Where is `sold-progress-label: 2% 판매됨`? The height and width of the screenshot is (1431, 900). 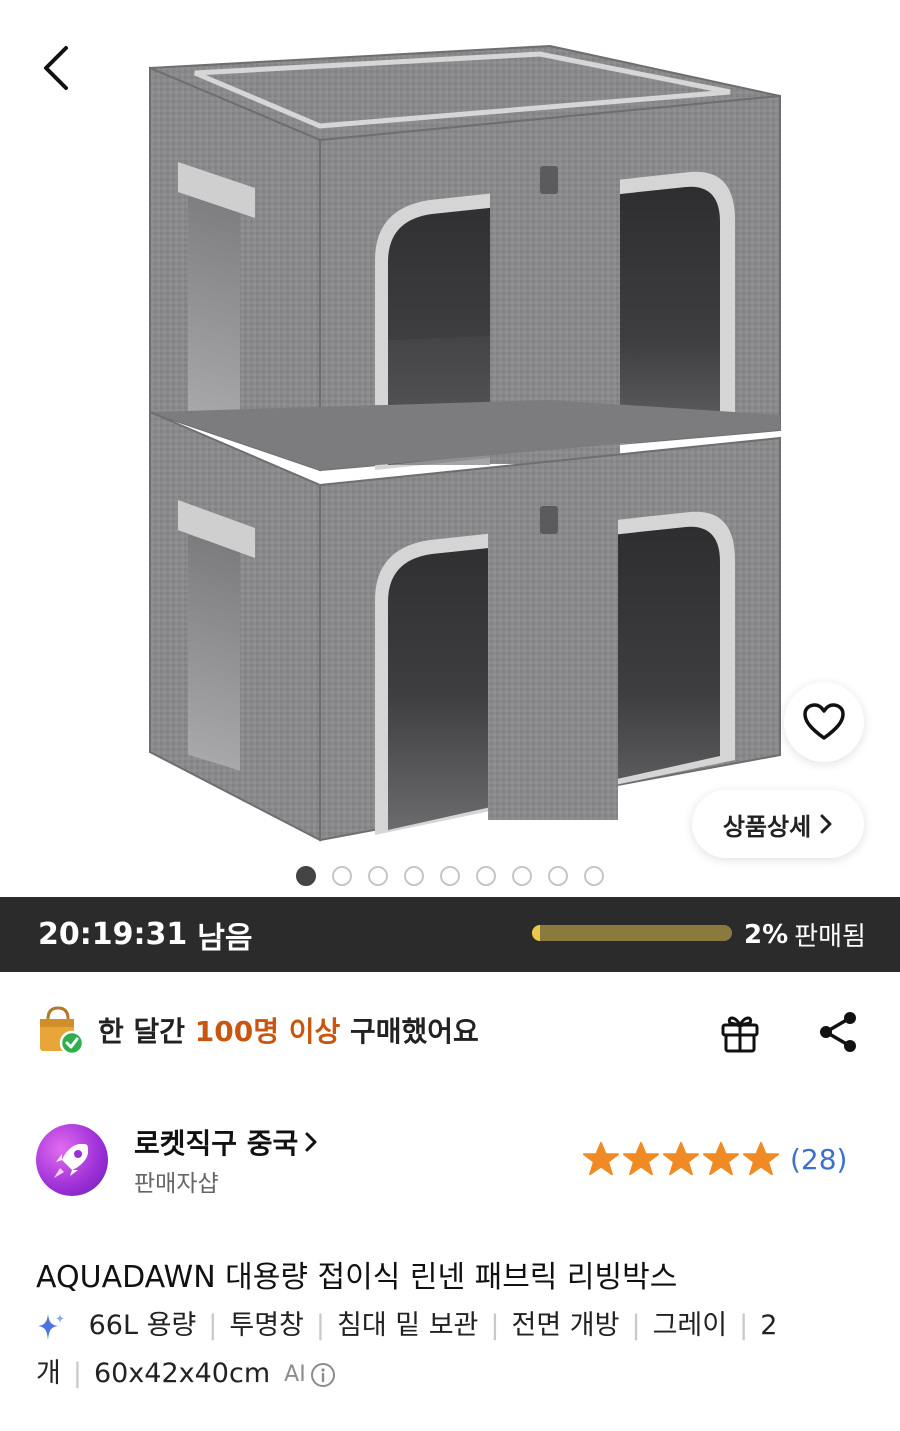
sold-progress-label: 2% 판매됨 is located at coordinates (805, 934).